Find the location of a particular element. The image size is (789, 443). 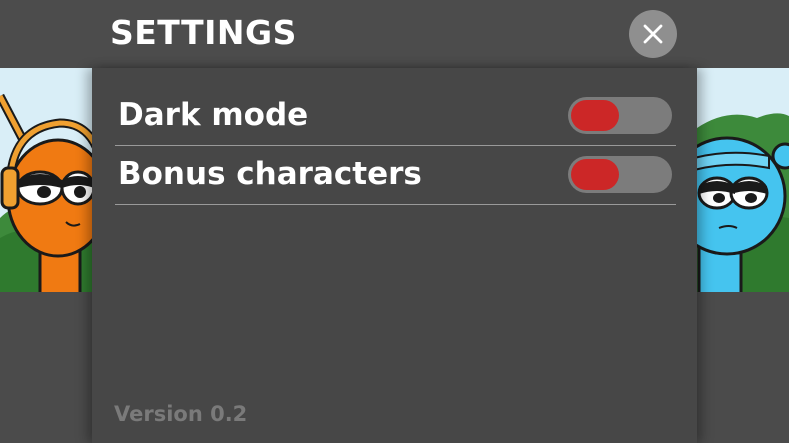

close-icon is located at coordinates (653, 34).